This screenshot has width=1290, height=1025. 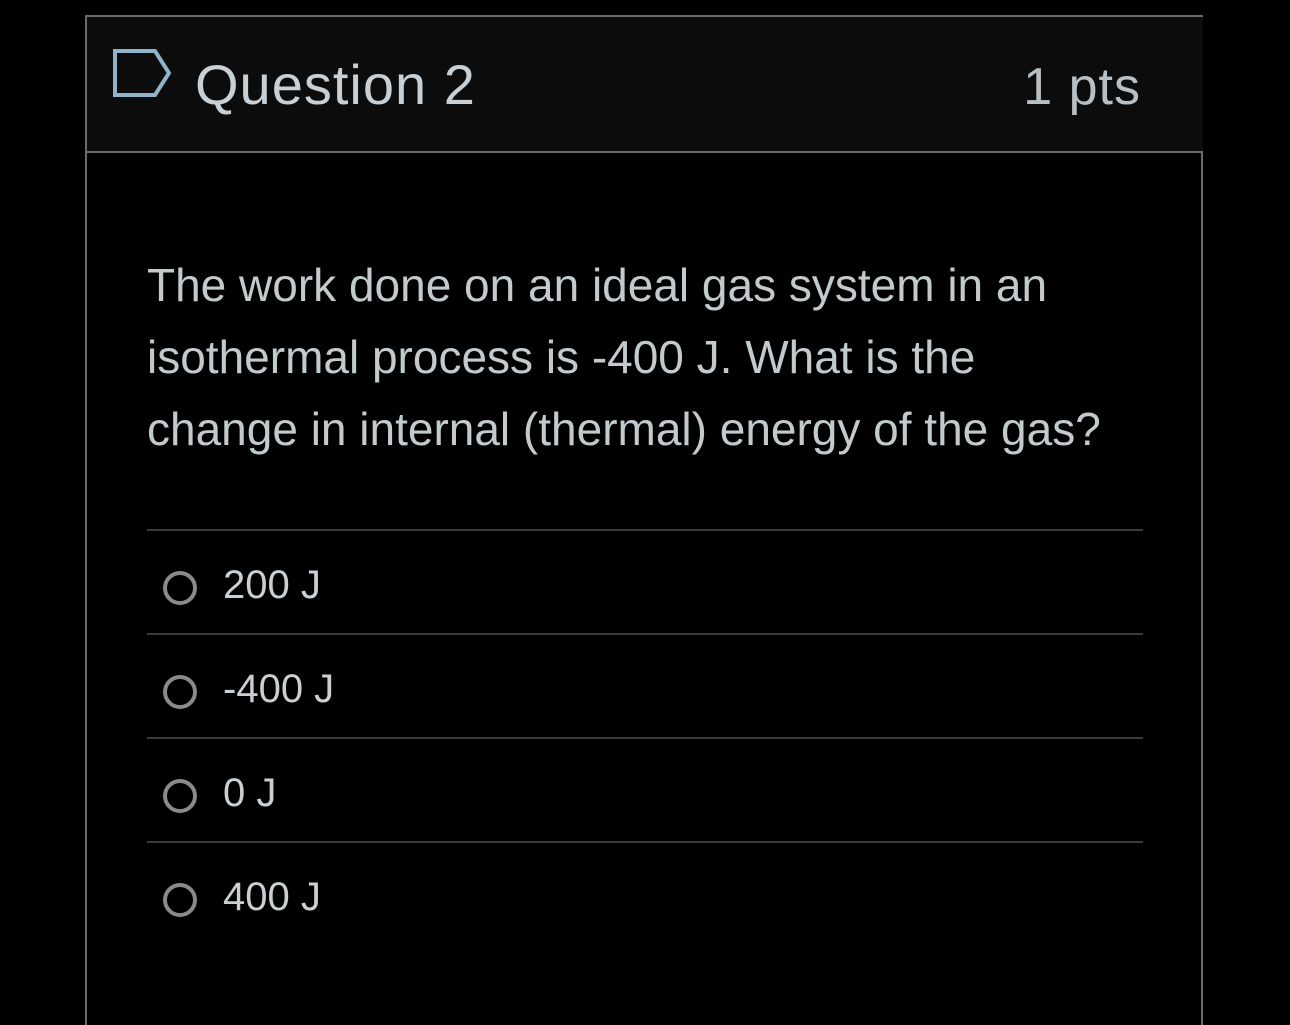 I want to click on question-header: Question 2 1 pts, so click(x=645, y=85).